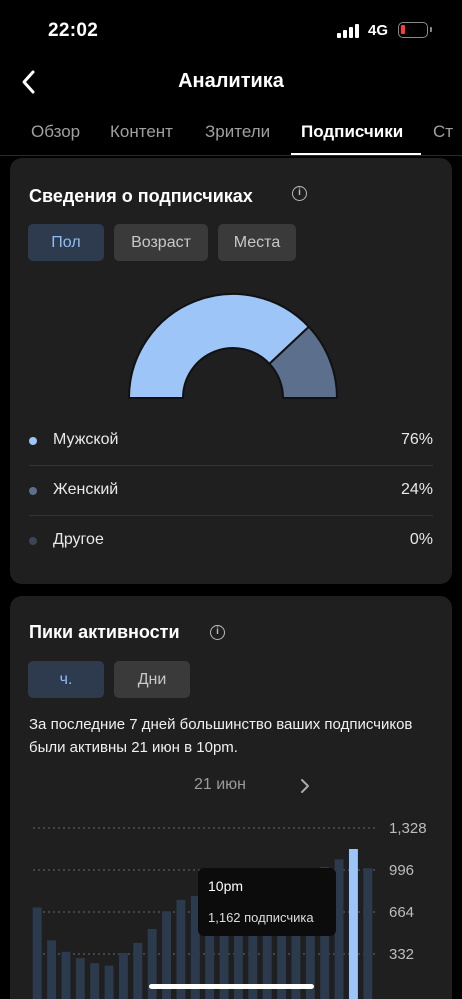 The image size is (462, 999). What do you see at coordinates (104, 632) in the screenshot?
I see `card-title: Пики активности` at bounding box center [104, 632].